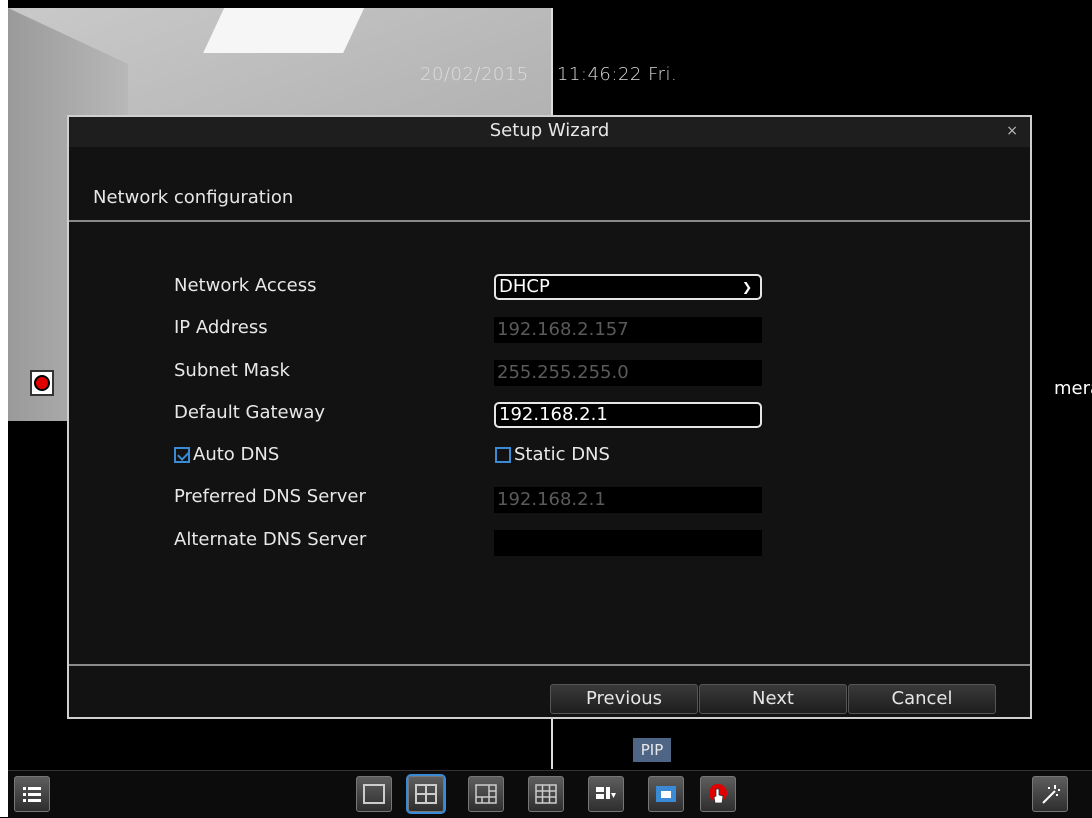 The height and width of the screenshot is (818, 1092). Describe the element at coordinates (524, 286) in the screenshot. I see `network-access-value: DHCP` at that location.